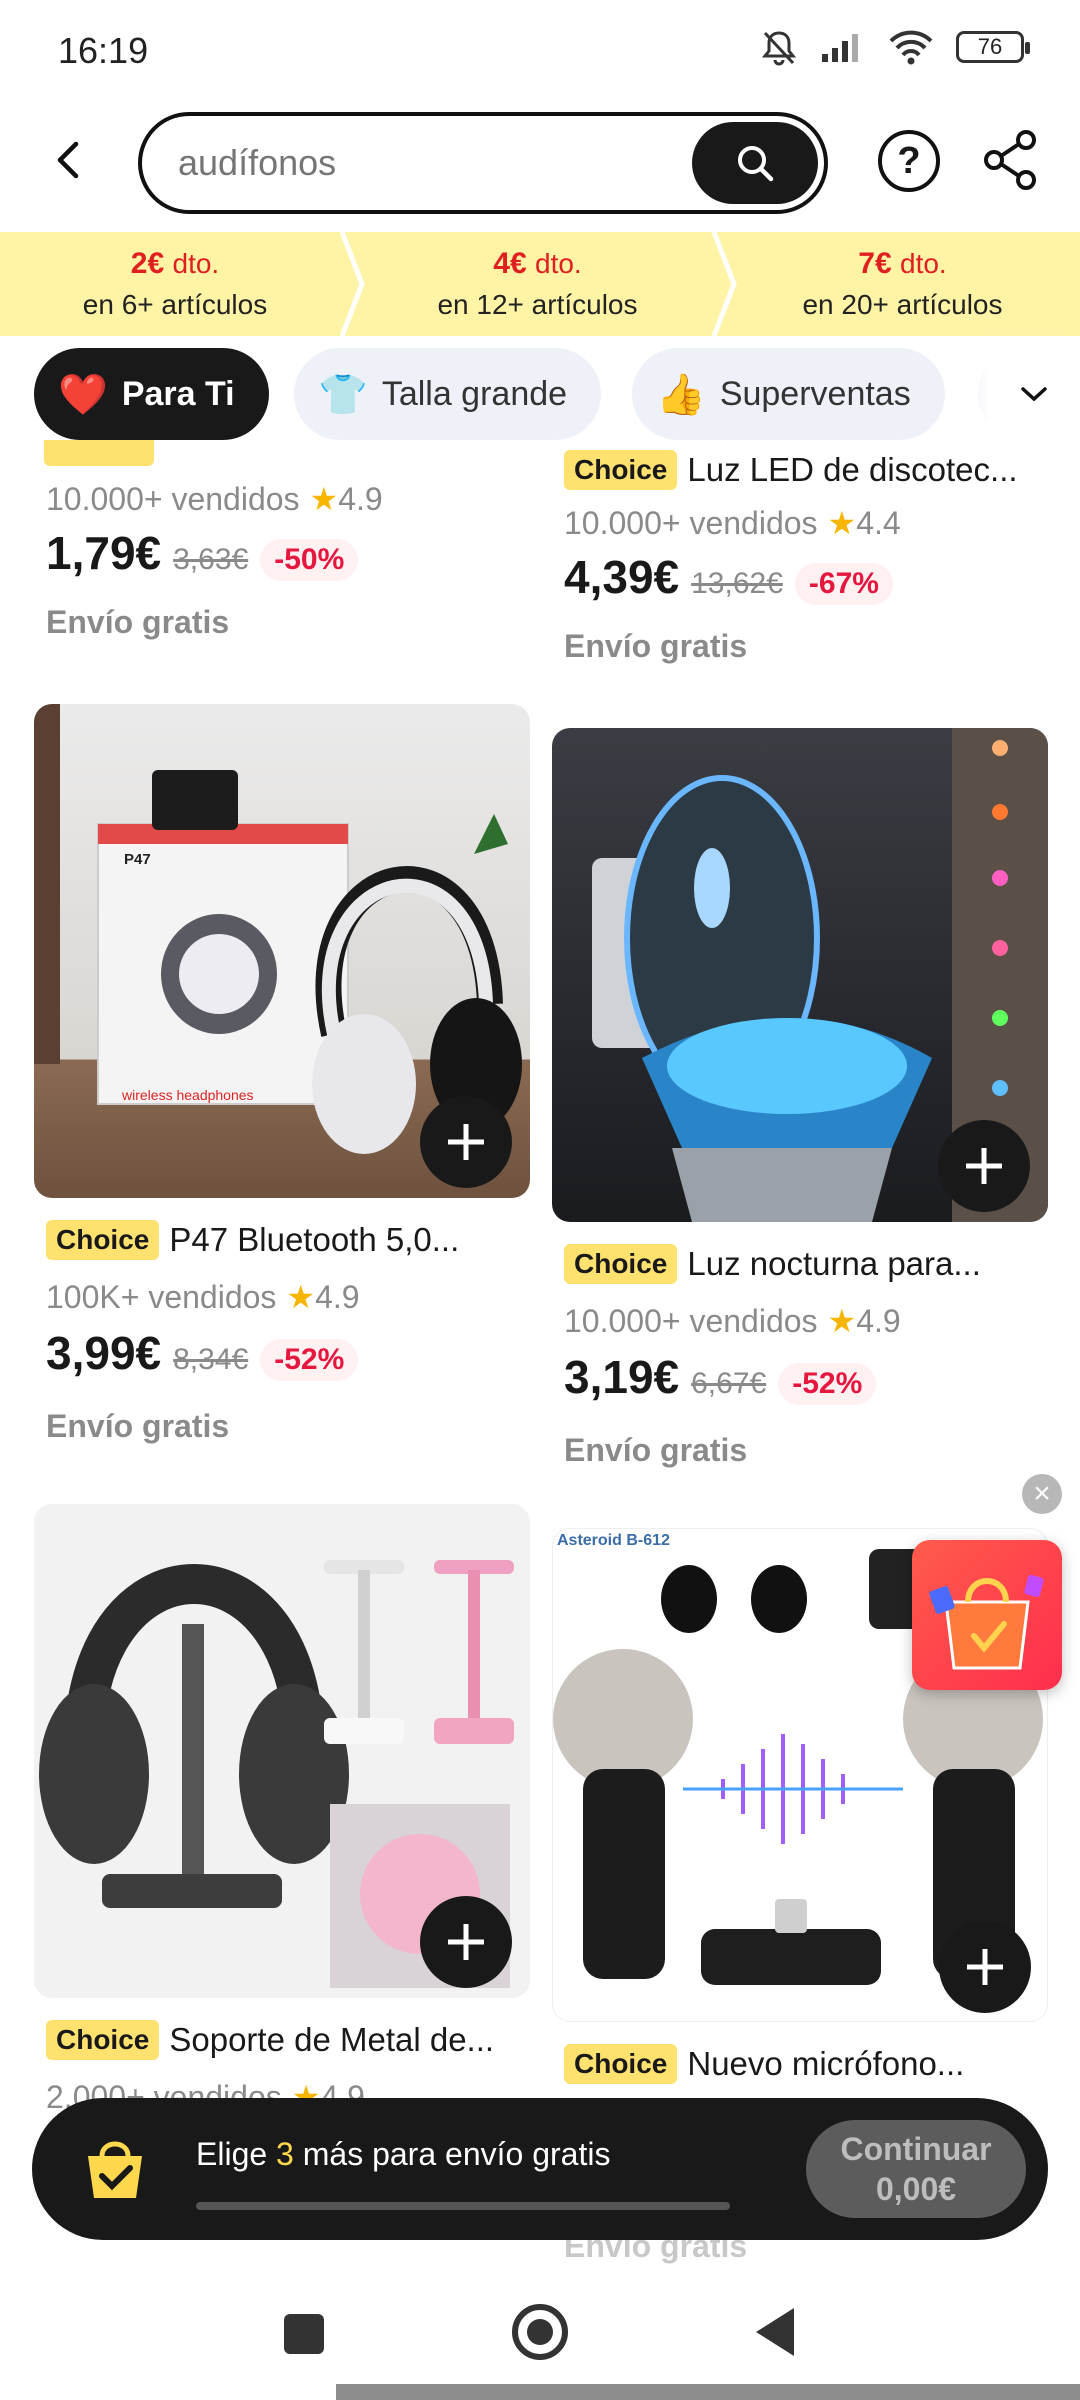  Describe the element at coordinates (827, 1384) in the screenshot. I see `discount-badge: -52%` at that location.